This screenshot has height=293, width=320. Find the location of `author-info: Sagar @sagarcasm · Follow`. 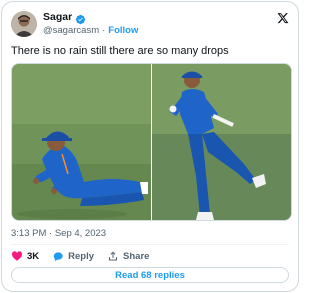

author-info: Sagar @sagarcasm · Follow is located at coordinates (90, 24).